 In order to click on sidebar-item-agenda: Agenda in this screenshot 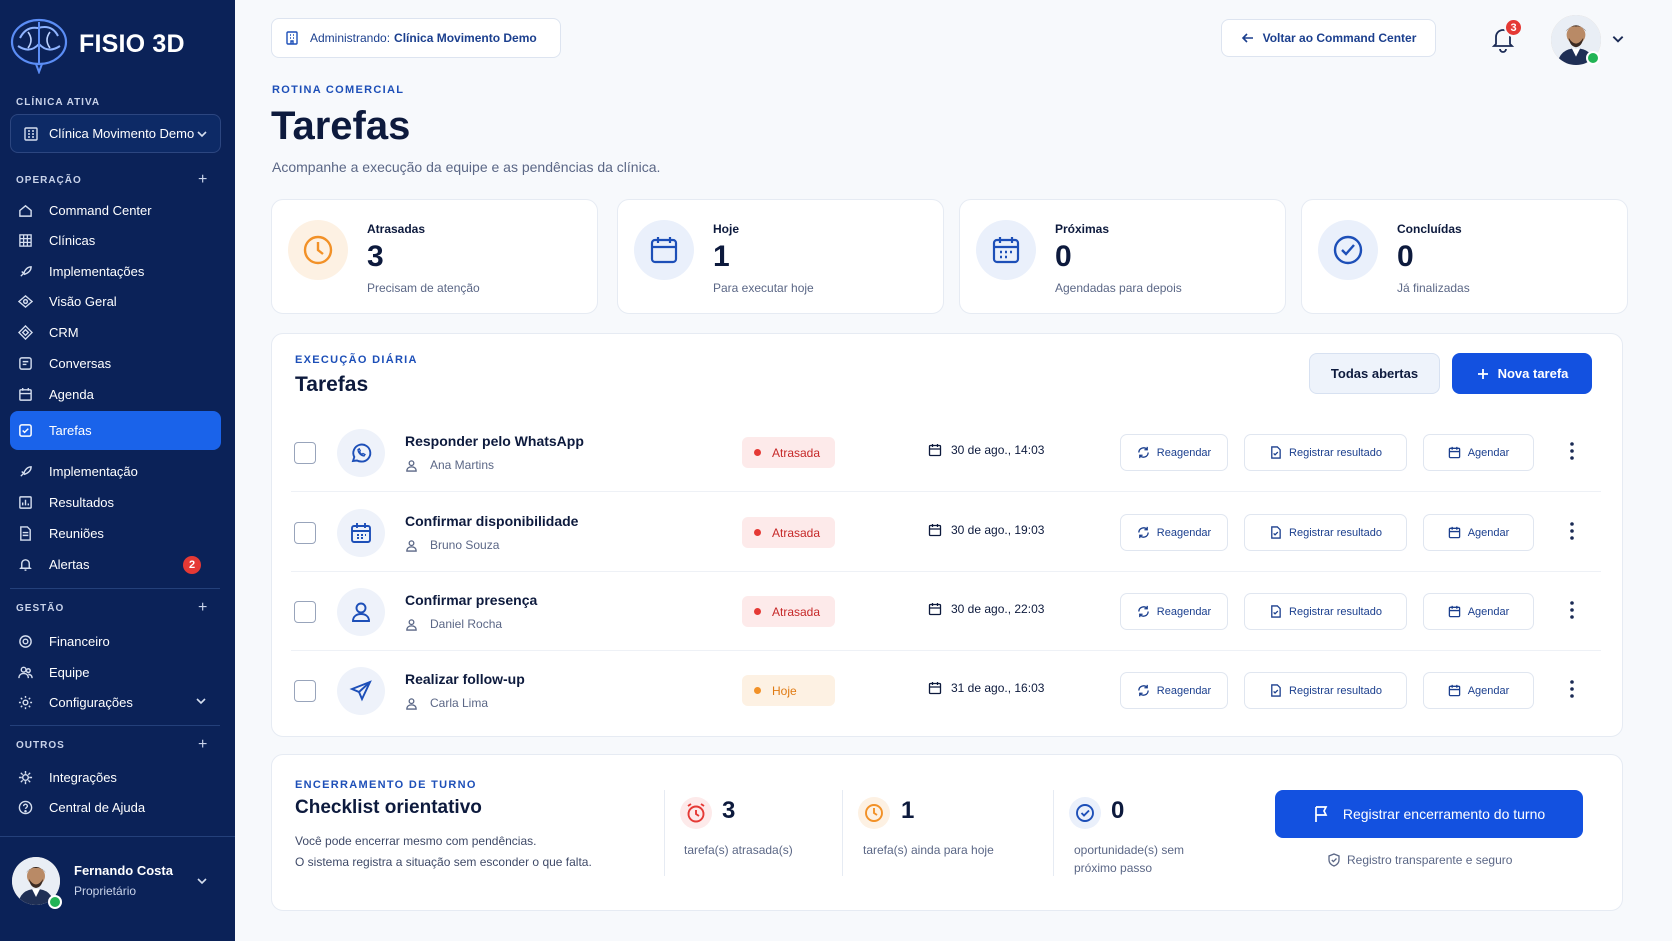, I will do `click(115, 394)`.